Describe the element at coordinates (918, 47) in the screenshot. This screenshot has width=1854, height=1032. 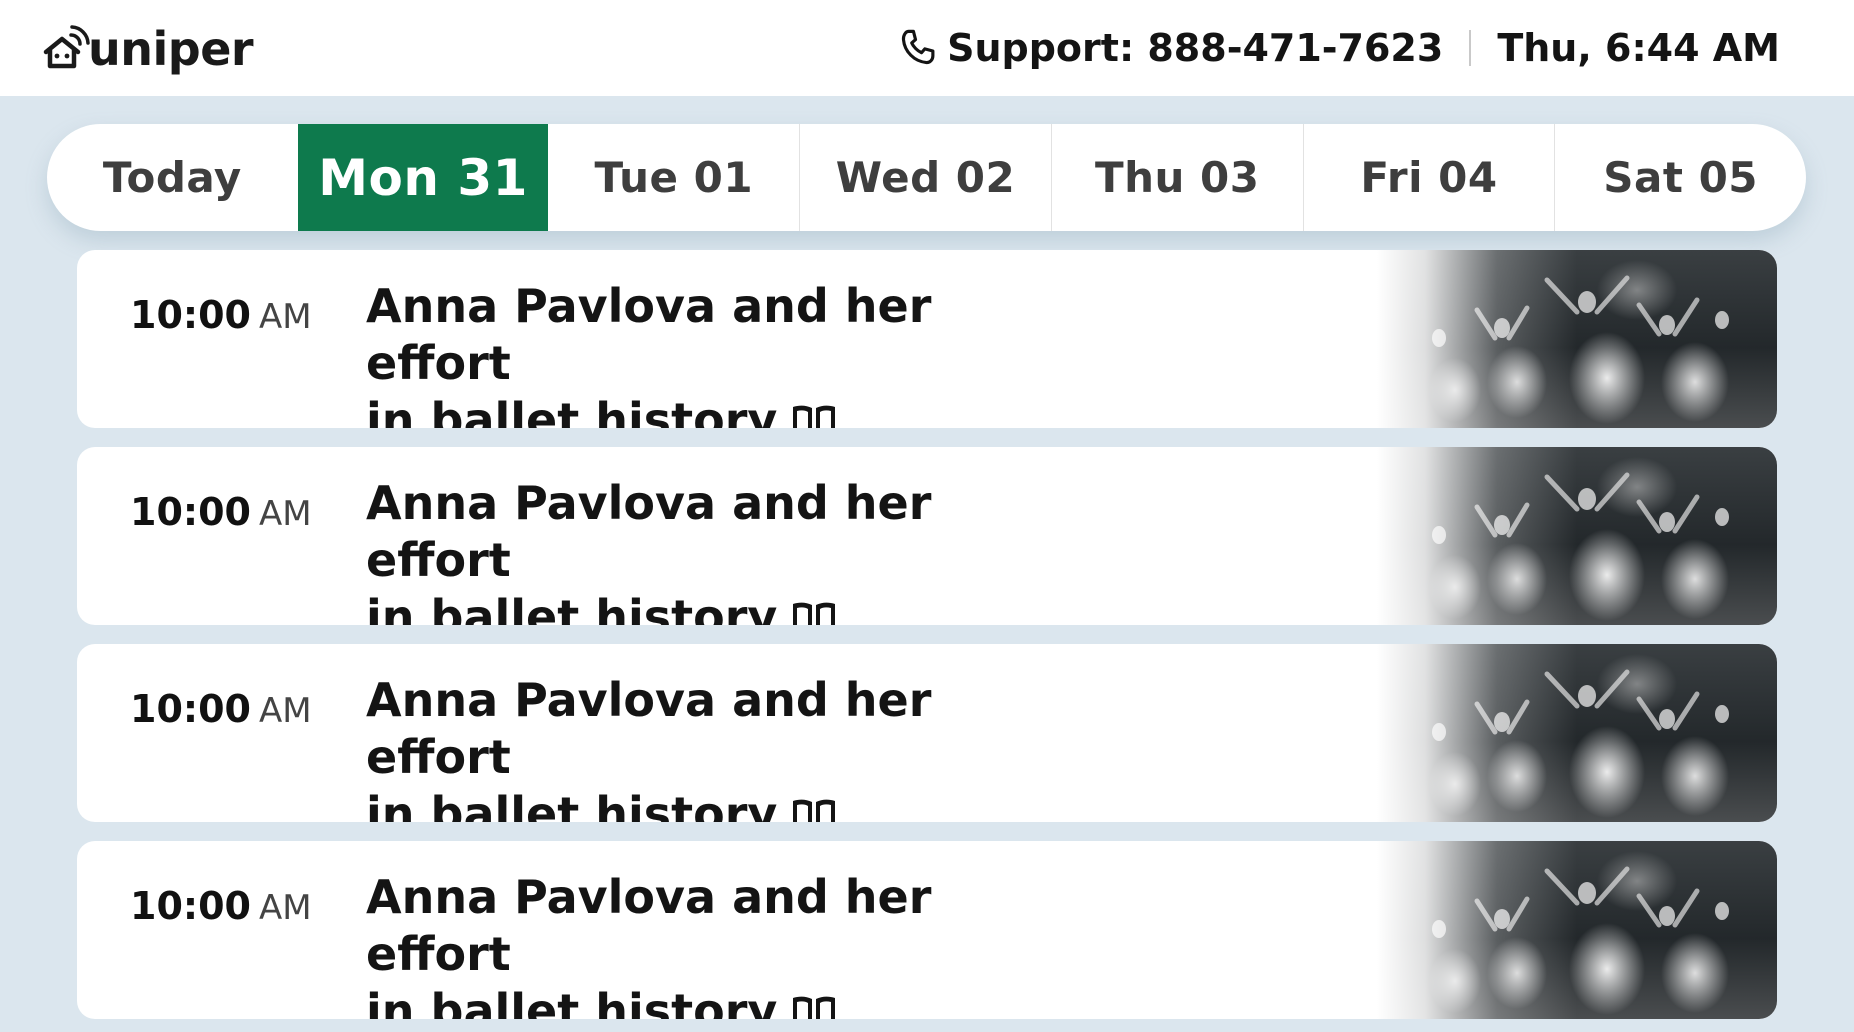
I see `phone-icon` at that location.